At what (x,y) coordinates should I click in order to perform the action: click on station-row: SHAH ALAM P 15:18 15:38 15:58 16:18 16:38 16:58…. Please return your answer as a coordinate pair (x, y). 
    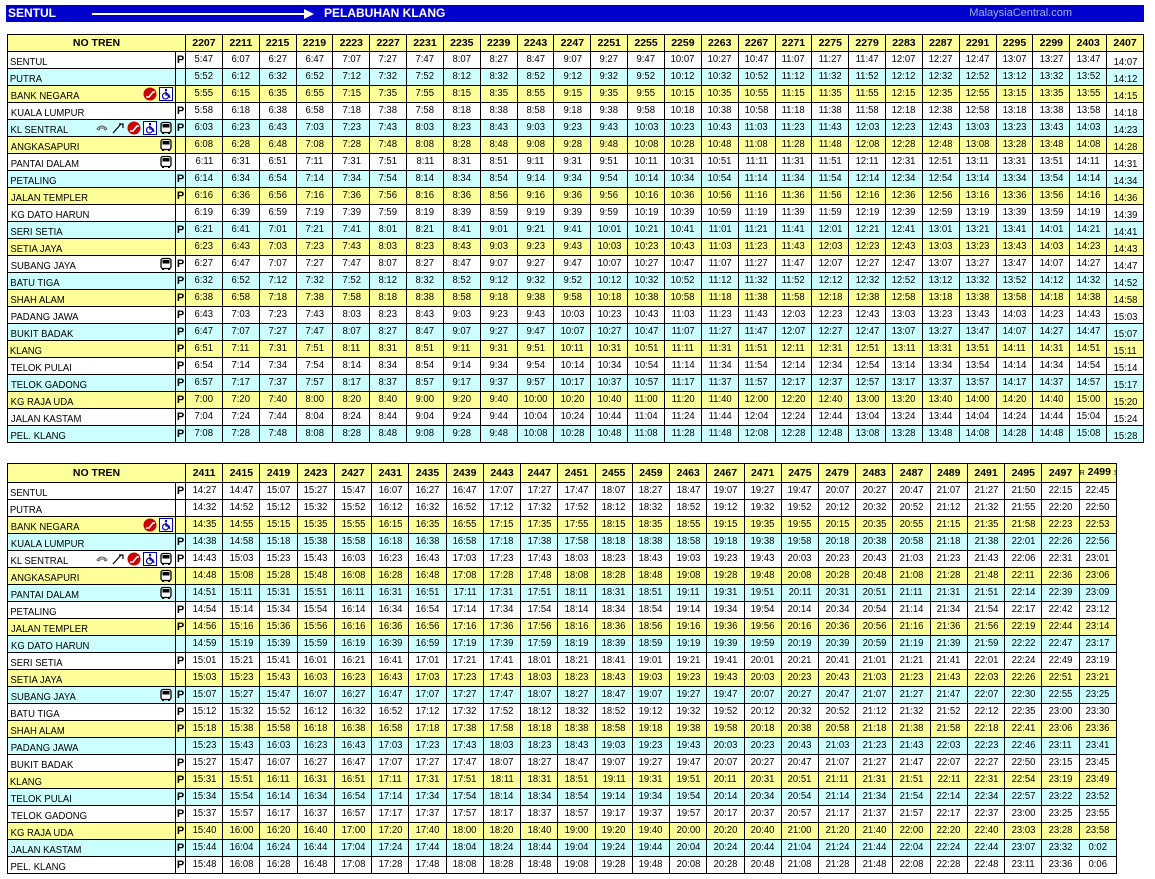
    Looking at the image, I should click on (562, 729).